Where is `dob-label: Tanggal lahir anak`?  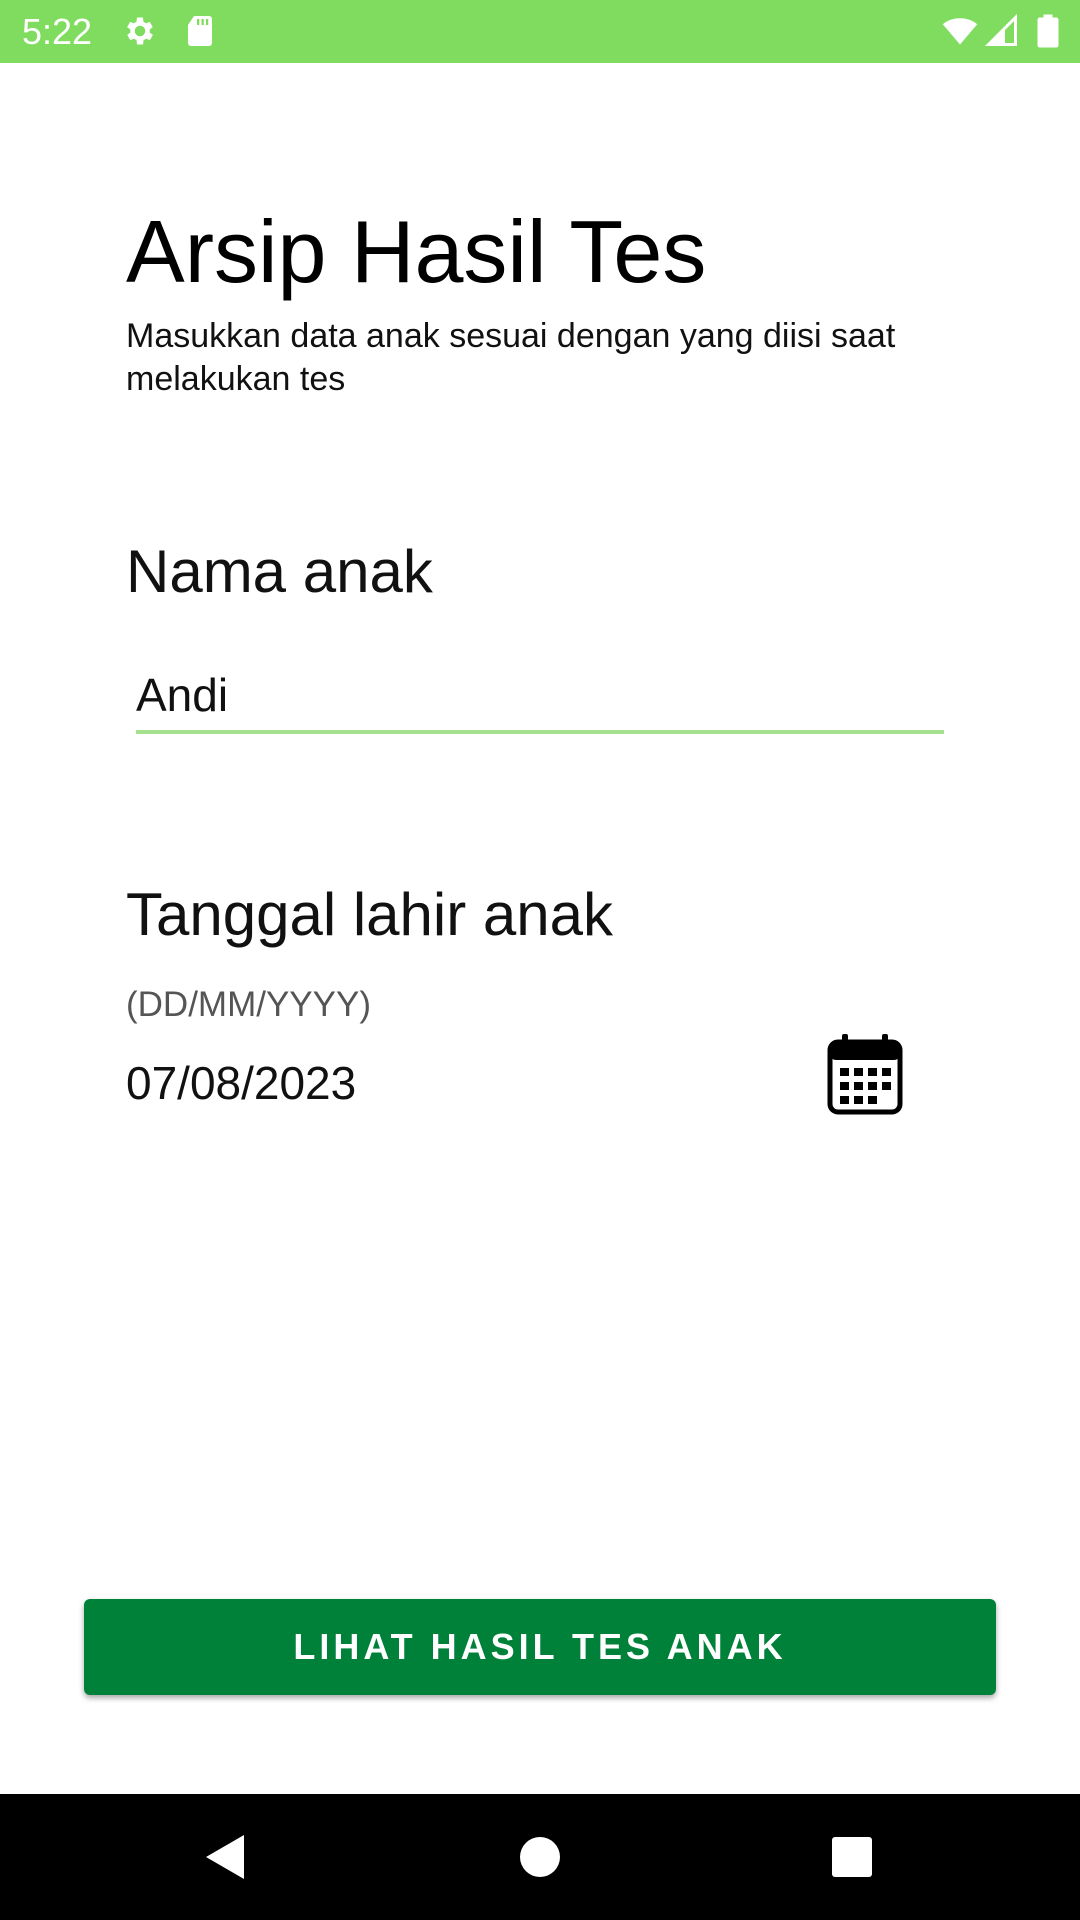 dob-label: Tanggal lahir anak is located at coordinates (370, 914).